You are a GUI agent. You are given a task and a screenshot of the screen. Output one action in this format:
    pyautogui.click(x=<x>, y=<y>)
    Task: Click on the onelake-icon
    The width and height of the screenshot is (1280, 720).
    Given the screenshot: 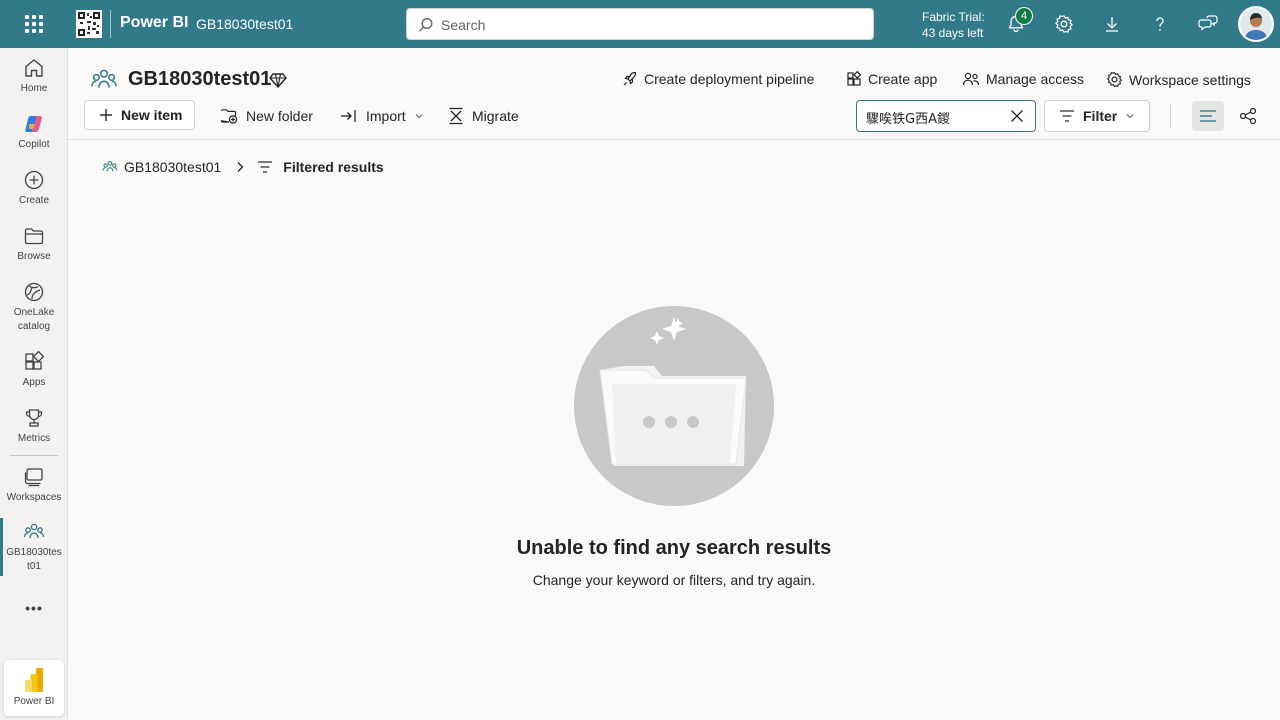 What is the action you would take?
    pyautogui.click(x=34, y=292)
    